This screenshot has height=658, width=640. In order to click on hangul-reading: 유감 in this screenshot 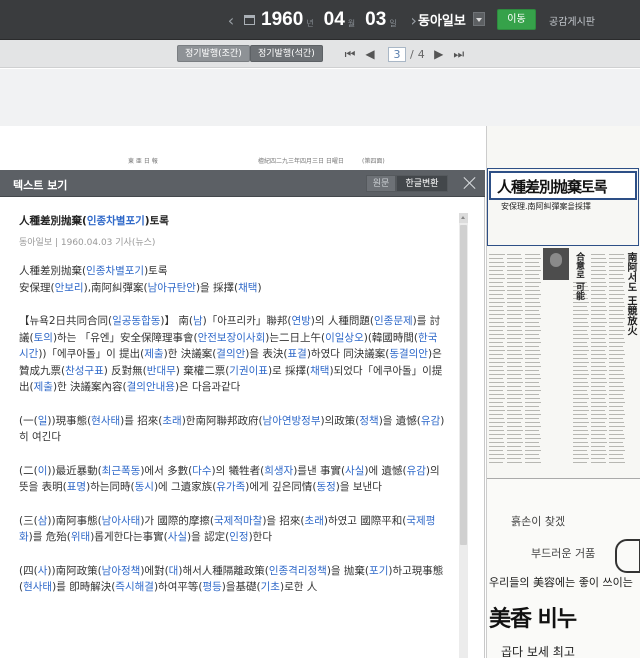, I will do `click(416, 470)`.